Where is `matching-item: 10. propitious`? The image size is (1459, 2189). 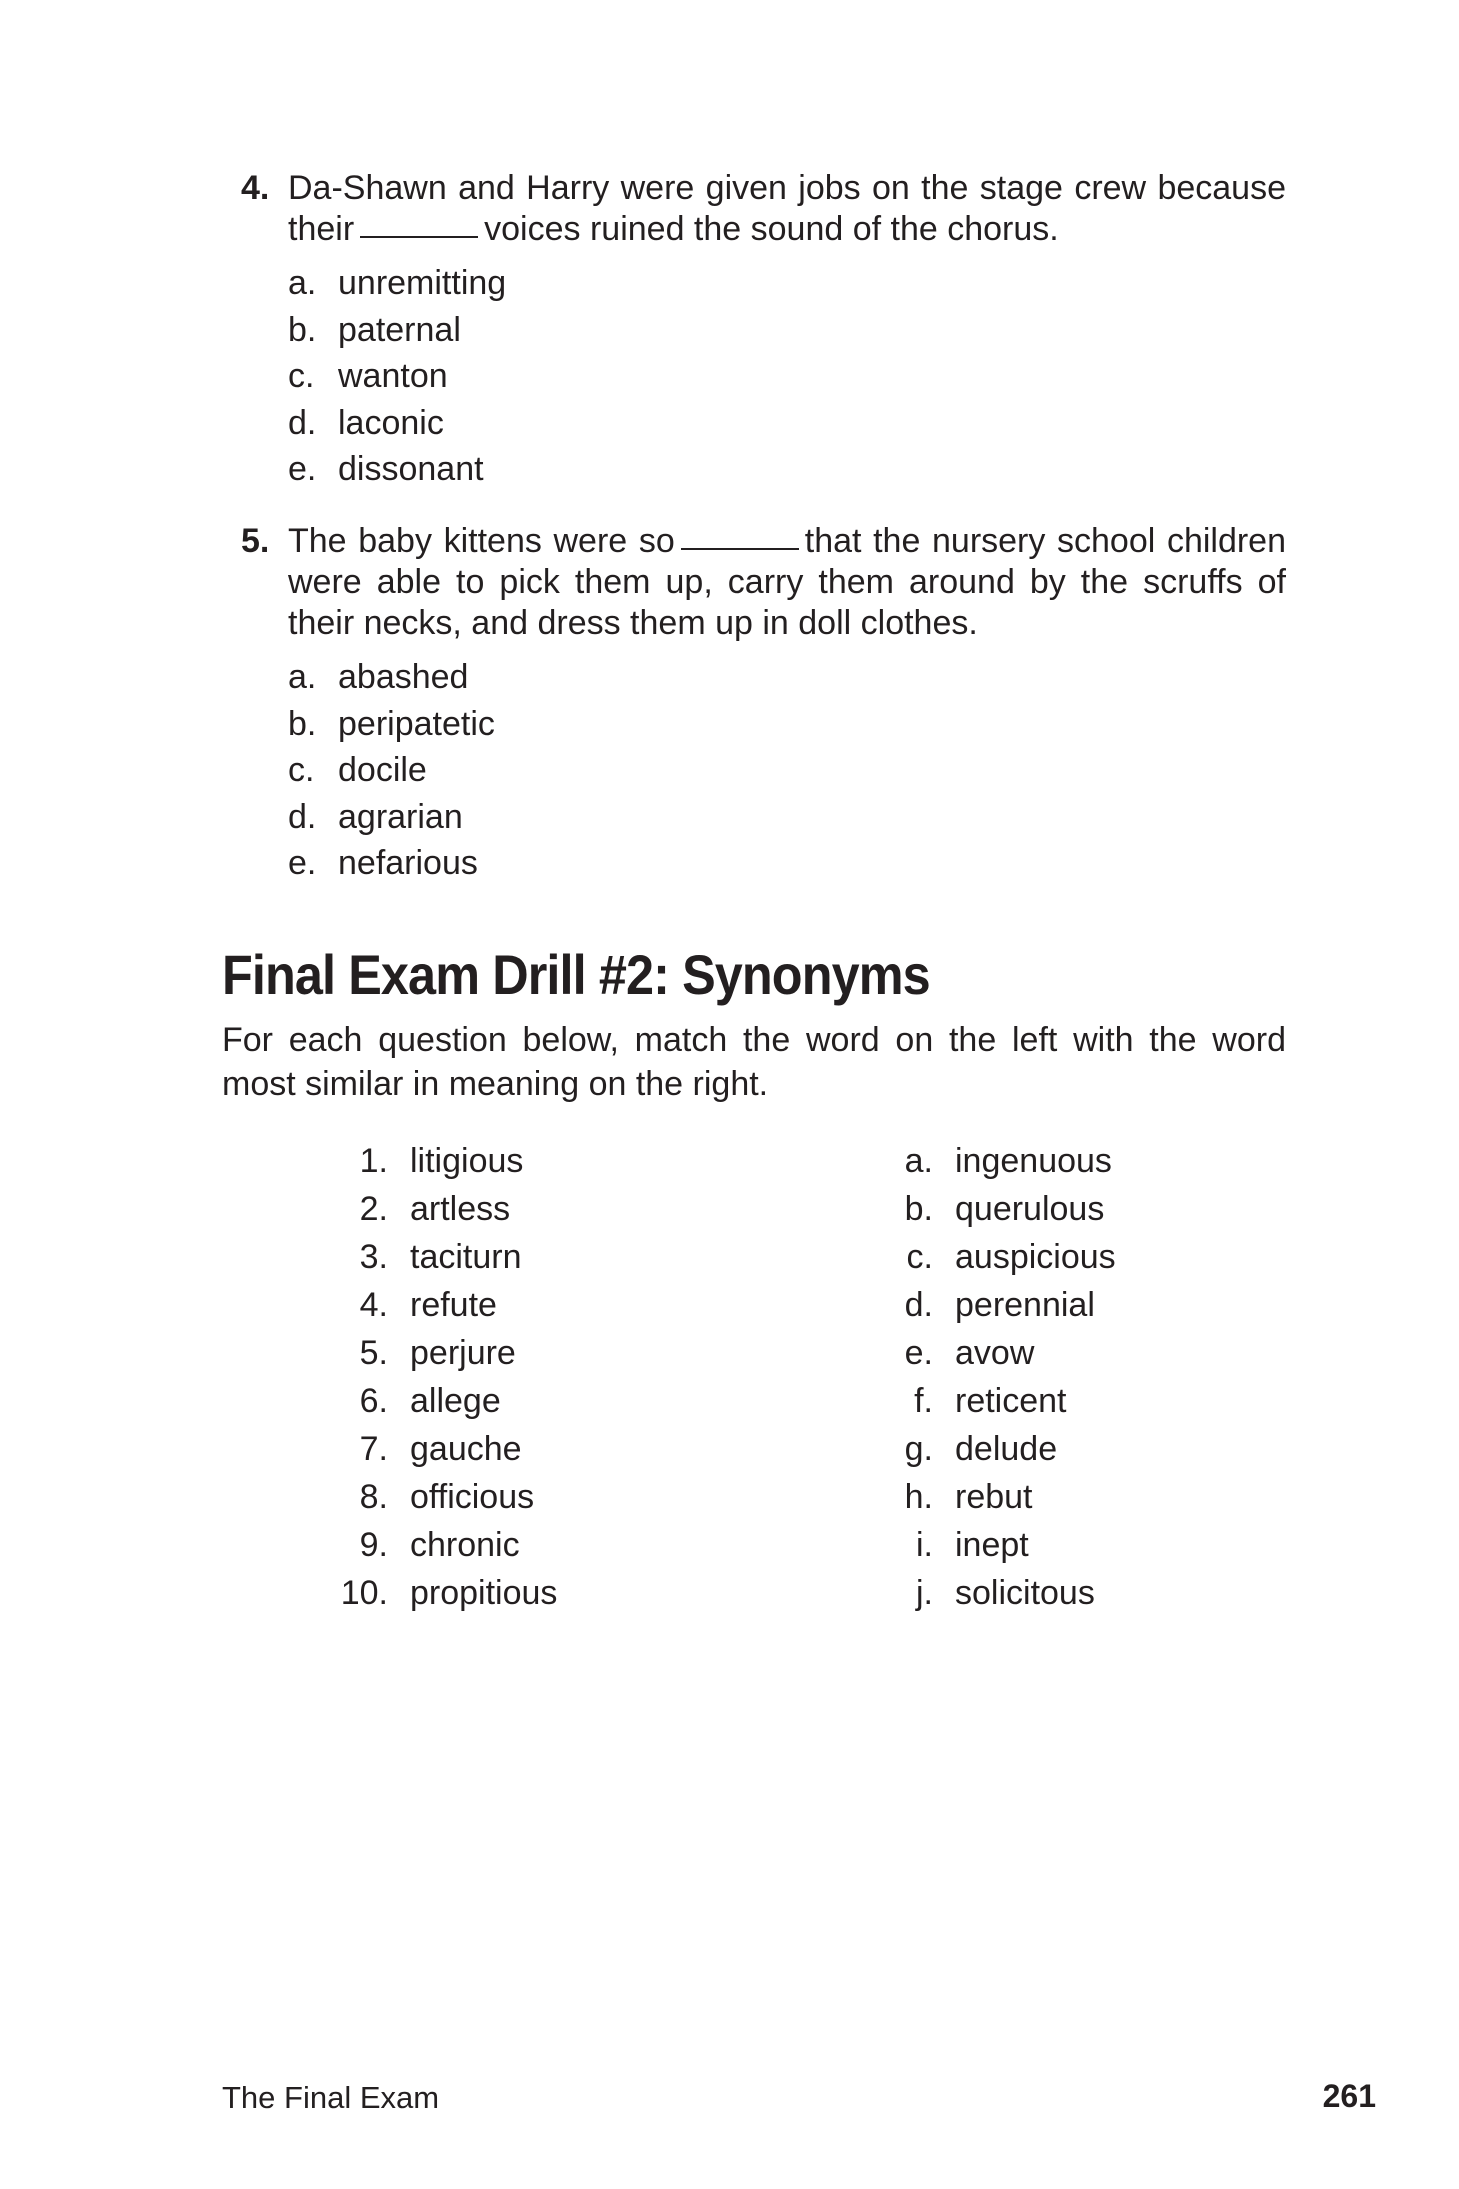 matching-item: 10. propitious is located at coordinates (444, 1593).